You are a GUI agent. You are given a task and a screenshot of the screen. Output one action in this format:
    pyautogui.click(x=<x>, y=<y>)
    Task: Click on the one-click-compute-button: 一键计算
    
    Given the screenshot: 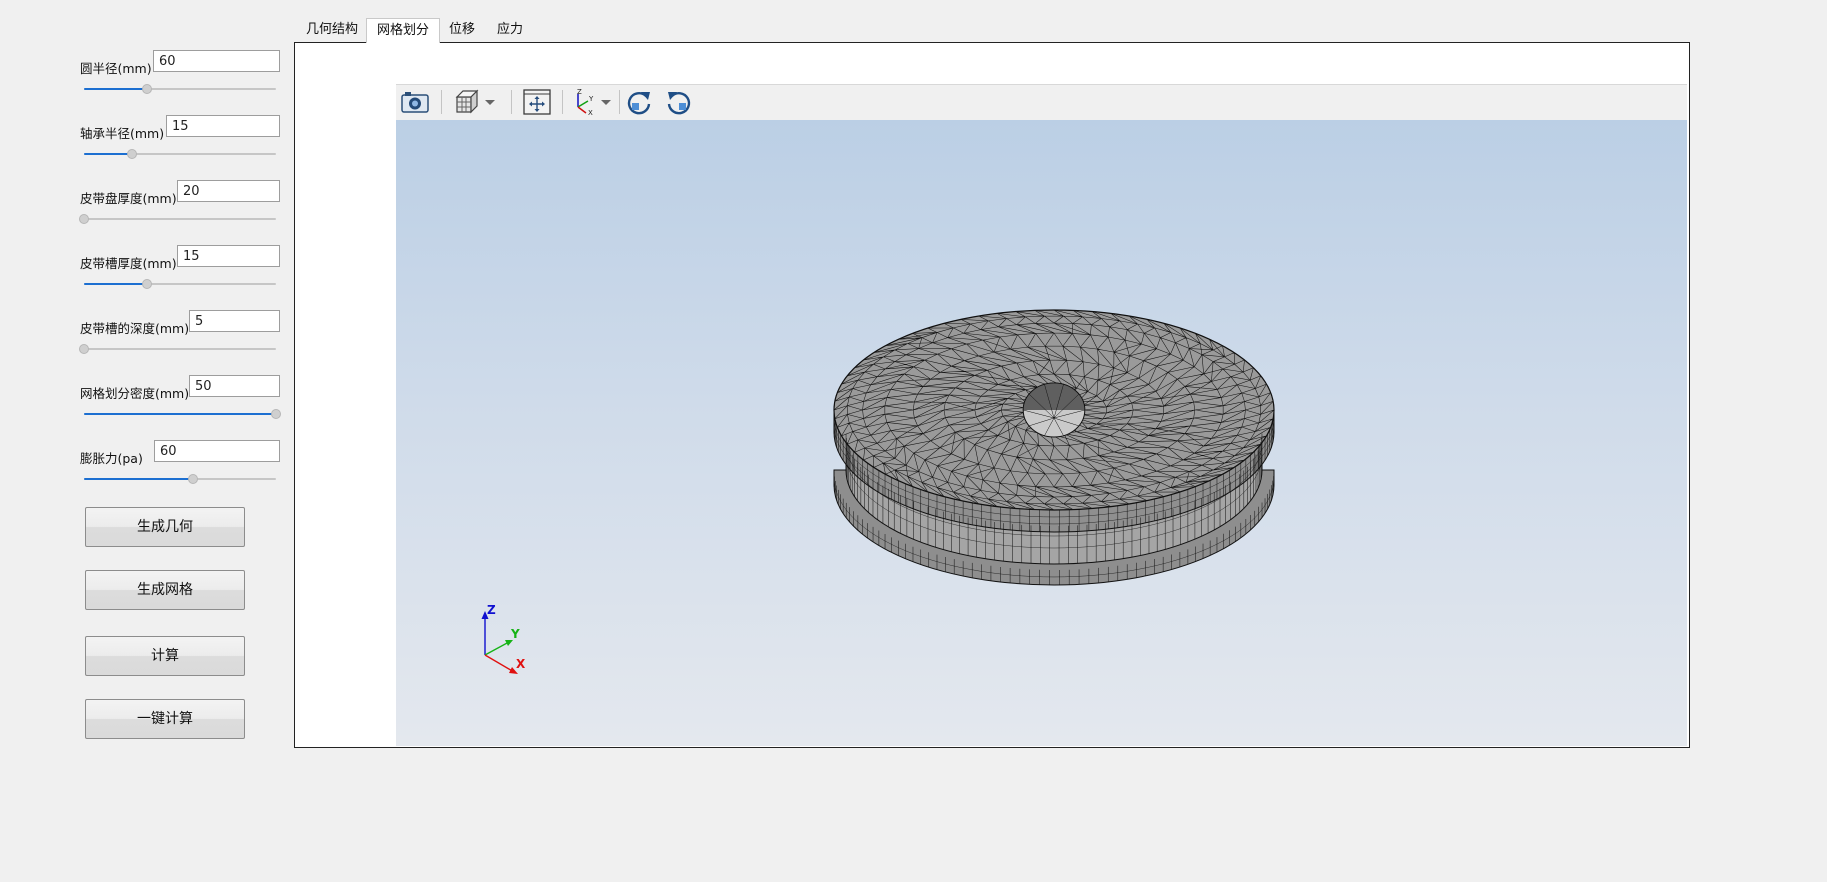 What is the action you would take?
    pyautogui.click(x=165, y=719)
    